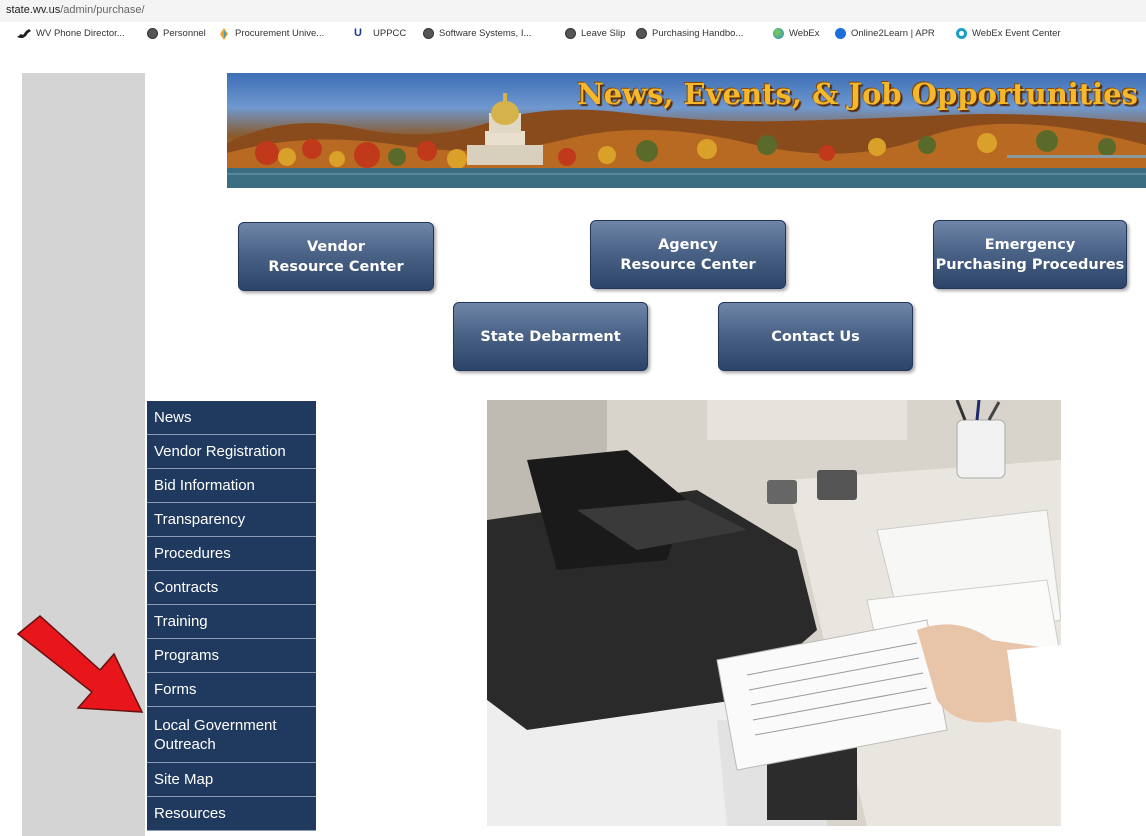  What do you see at coordinates (176, 33) in the screenshot?
I see `bookmark-personnel: Personnel` at bounding box center [176, 33].